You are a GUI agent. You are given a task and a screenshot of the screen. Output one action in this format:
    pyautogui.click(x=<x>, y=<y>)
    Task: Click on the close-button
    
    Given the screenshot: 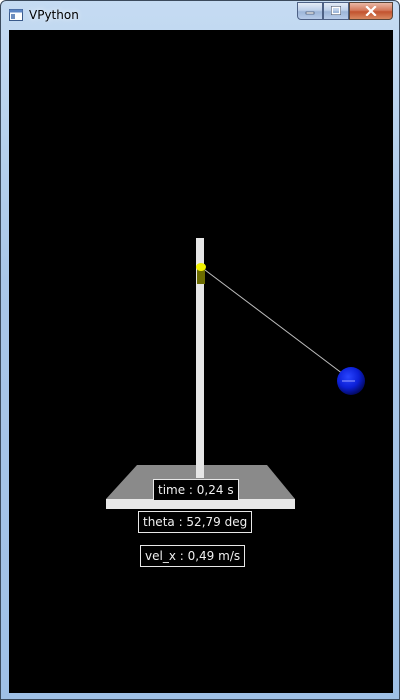 What is the action you would take?
    pyautogui.click(x=371, y=11)
    